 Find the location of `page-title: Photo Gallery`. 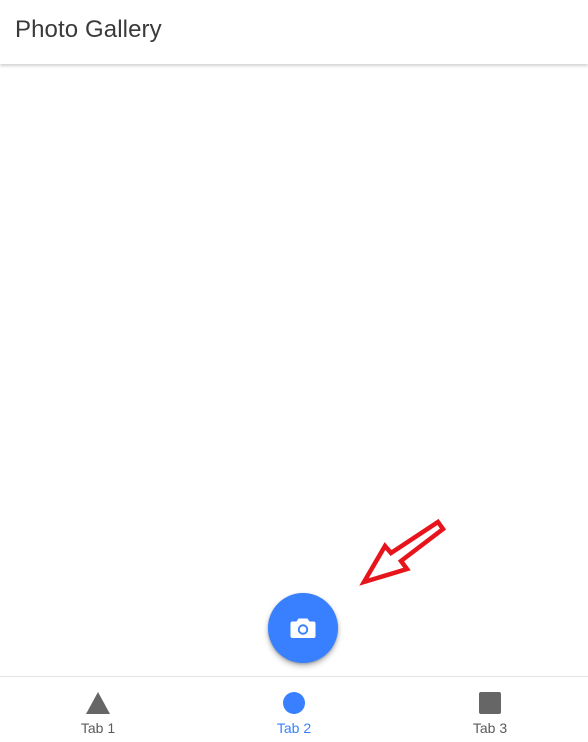

page-title: Photo Gallery is located at coordinates (88, 29).